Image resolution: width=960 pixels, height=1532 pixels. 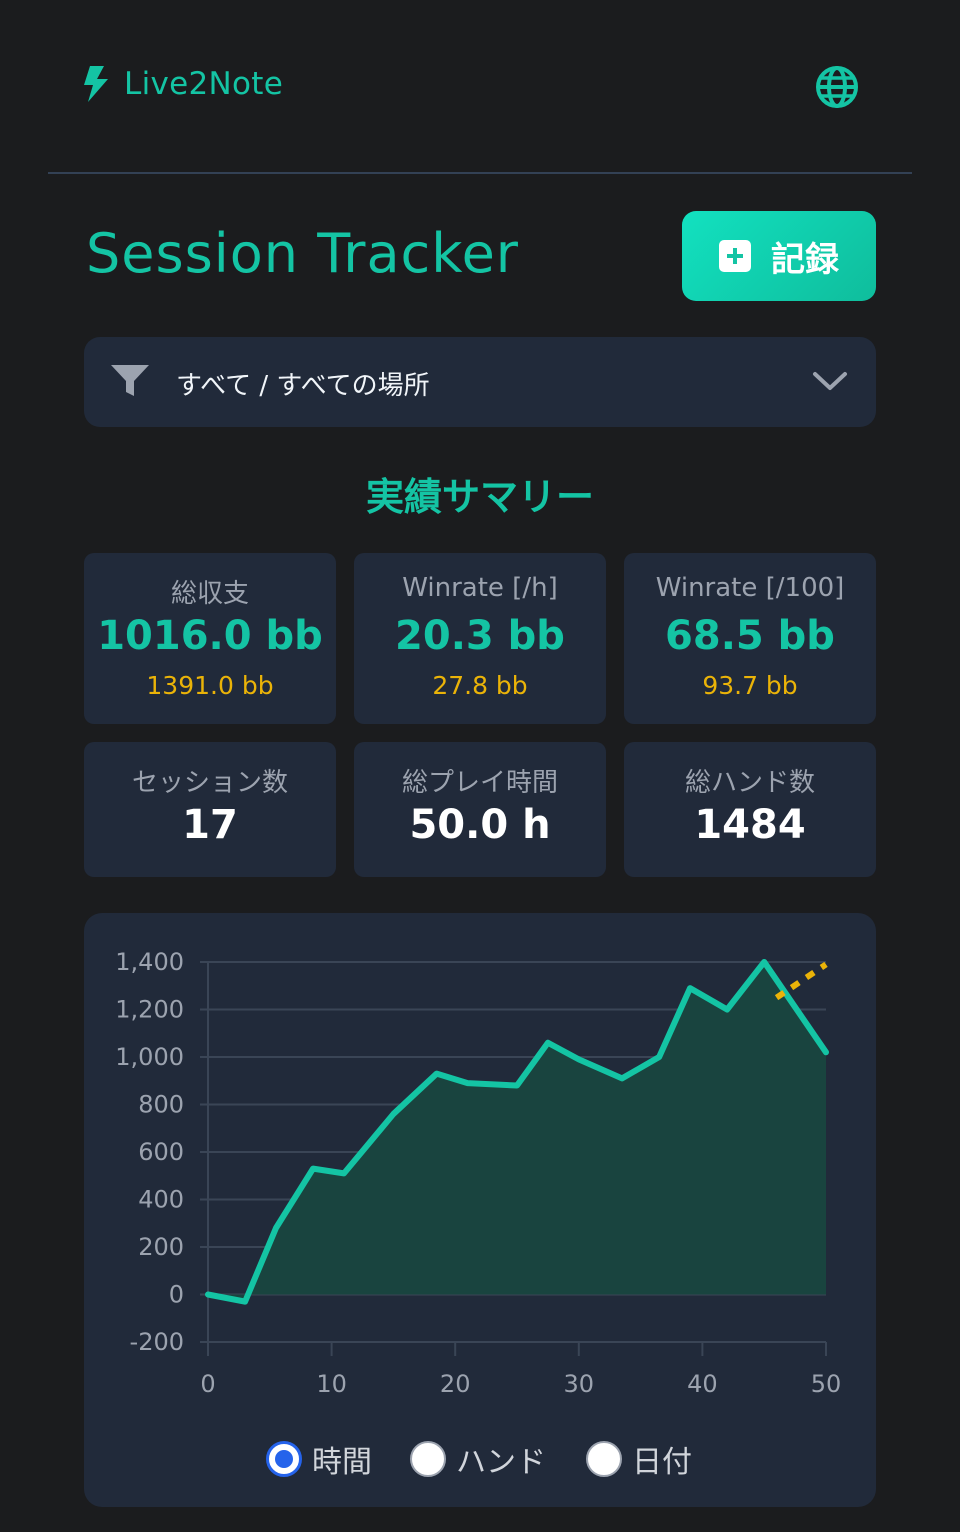 What do you see at coordinates (501, 1462) in the screenshot?
I see `radio-label: ハンド` at bounding box center [501, 1462].